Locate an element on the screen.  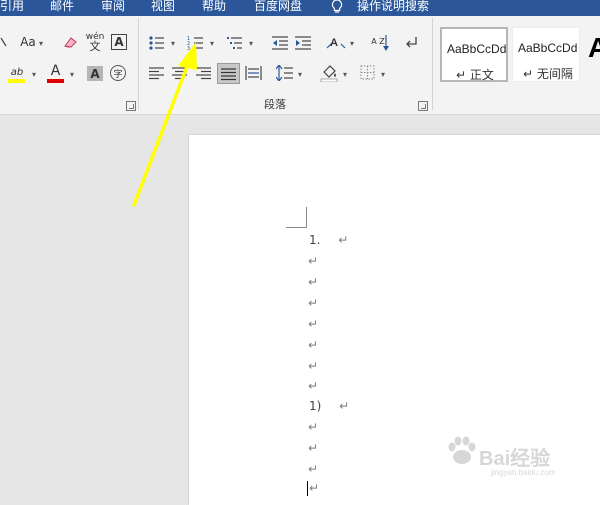
distributed-icon is located at coordinates (253, 73).